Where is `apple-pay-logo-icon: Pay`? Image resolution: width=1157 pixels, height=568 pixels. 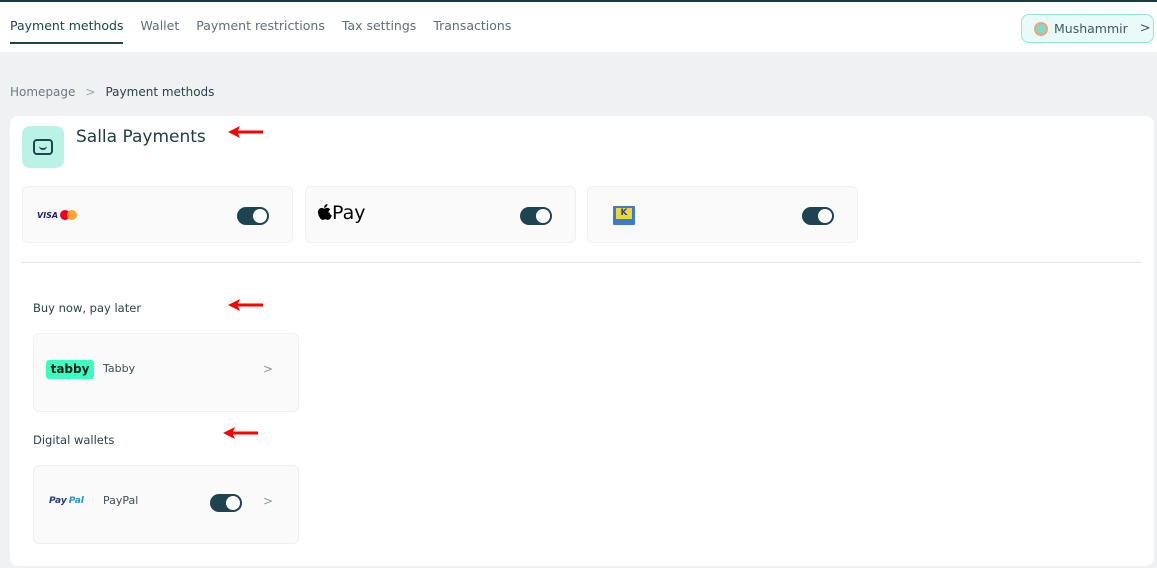 apple-pay-logo-icon: Pay is located at coordinates (341, 213).